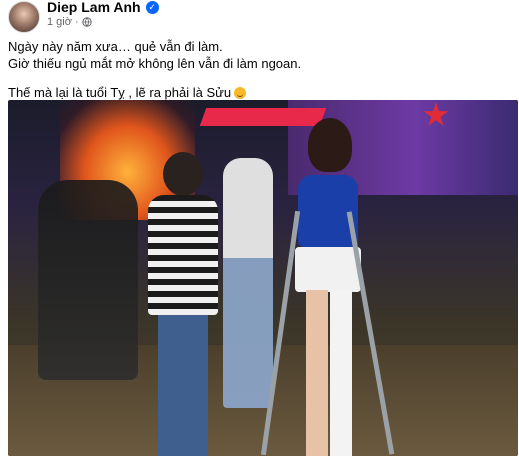 Image resolution: width=519 pixels, height=456 pixels. Describe the element at coordinates (183, 174) in the screenshot. I see `man-head` at that location.